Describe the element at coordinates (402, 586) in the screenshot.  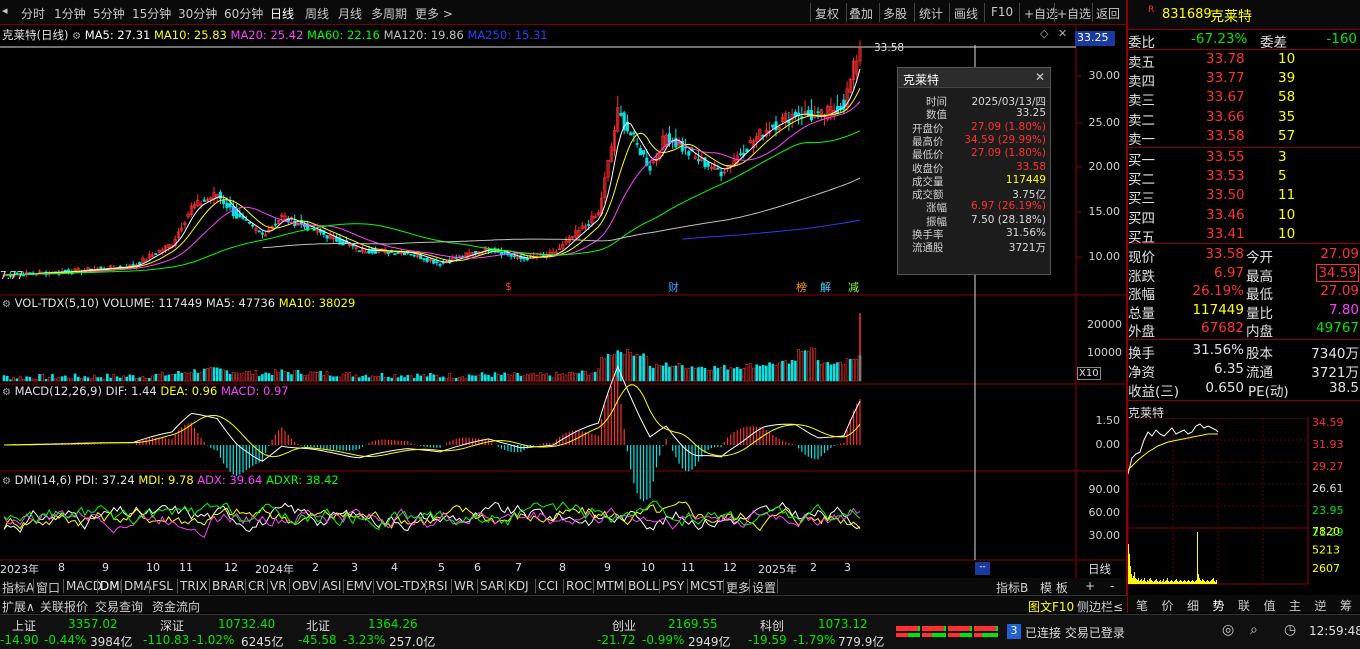
I see `indicator-tab: VOL-TDX` at that location.